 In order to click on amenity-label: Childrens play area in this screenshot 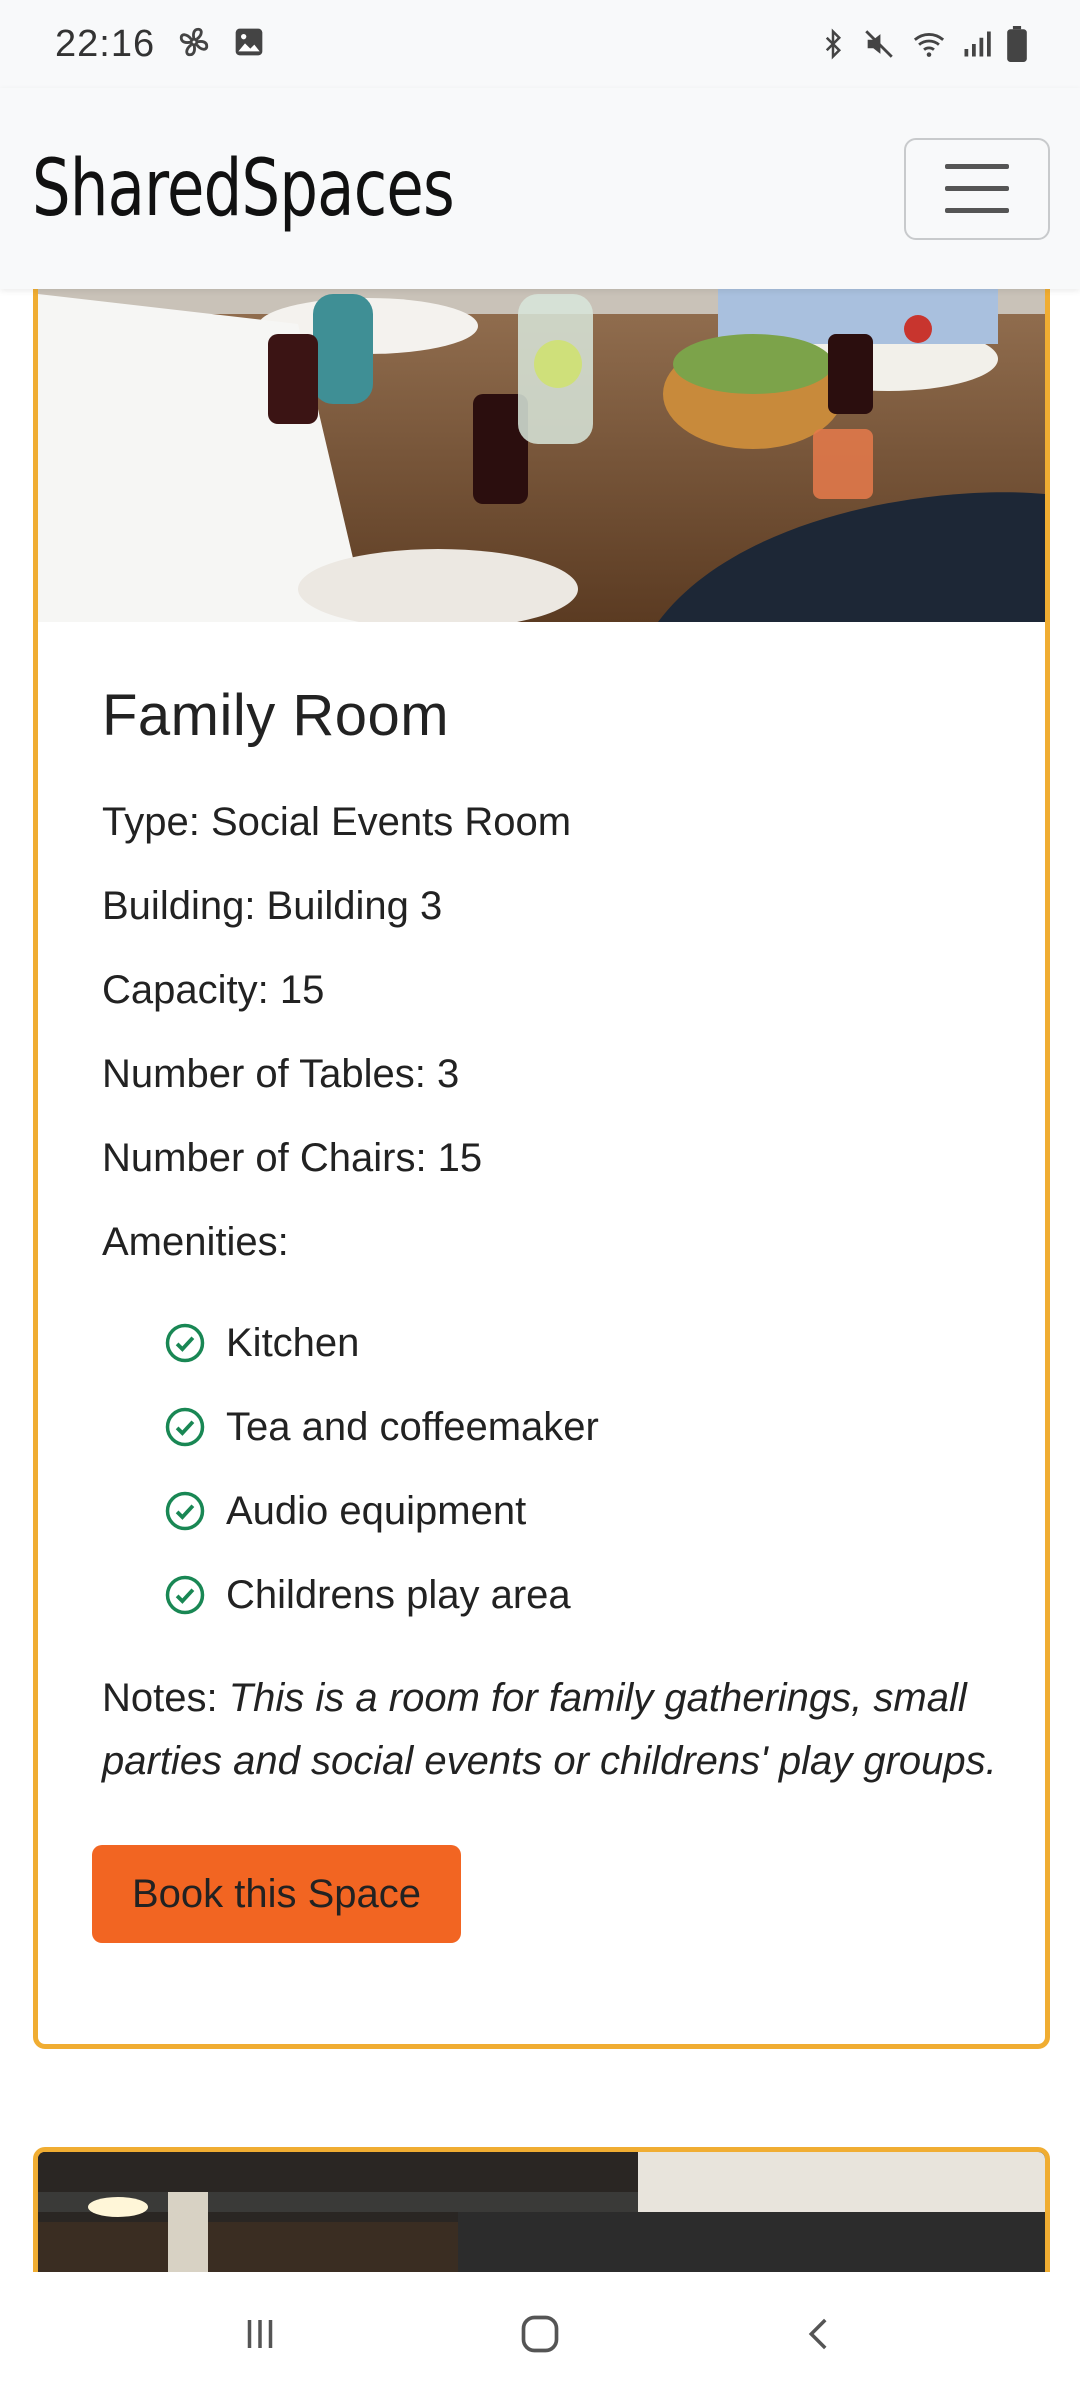, I will do `click(398, 1594)`.